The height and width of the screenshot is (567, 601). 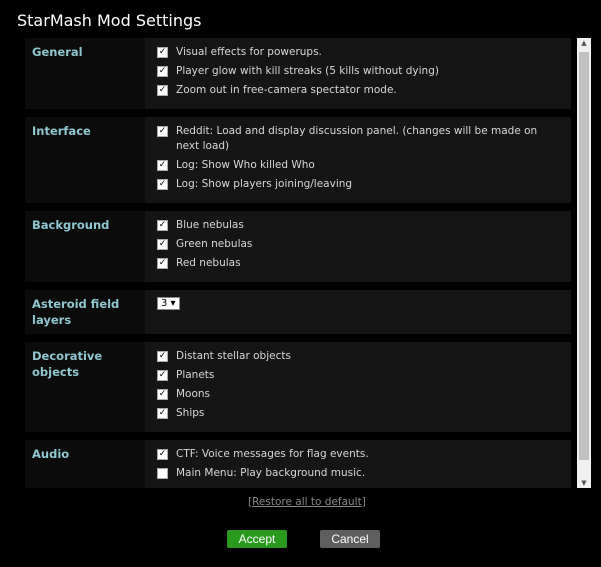 What do you see at coordinates (360, 375) in the screenshot?
I see `option-row: ✓ Planets` at bounding box center [360, 375].